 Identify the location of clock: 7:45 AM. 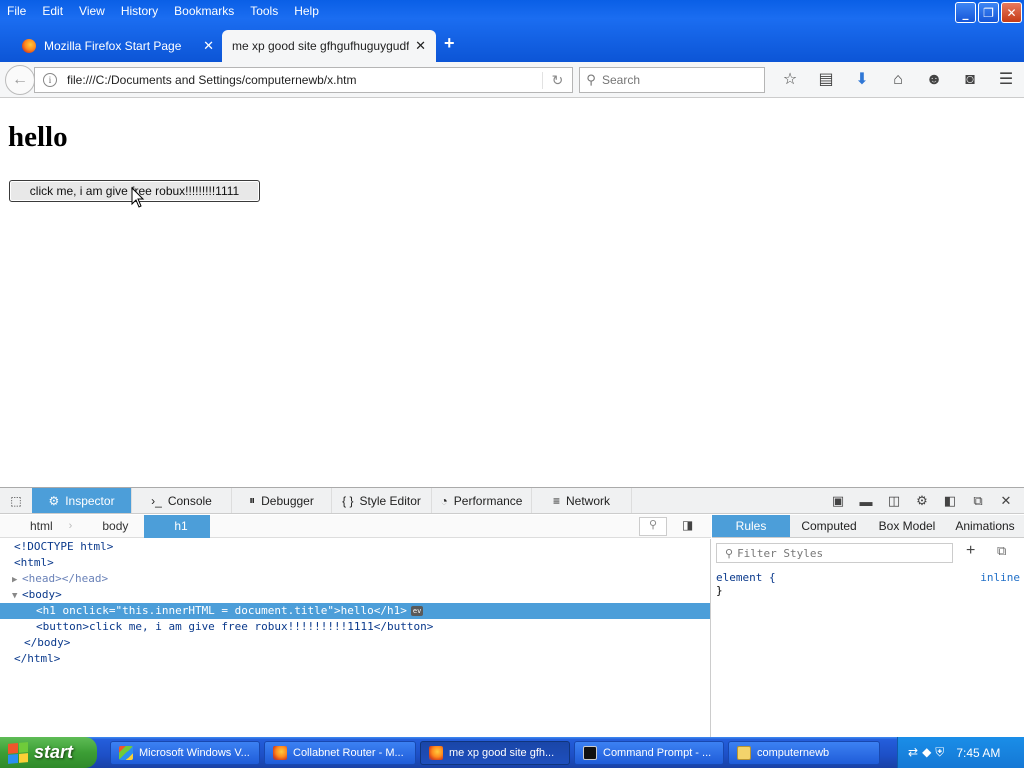
(978, 752).